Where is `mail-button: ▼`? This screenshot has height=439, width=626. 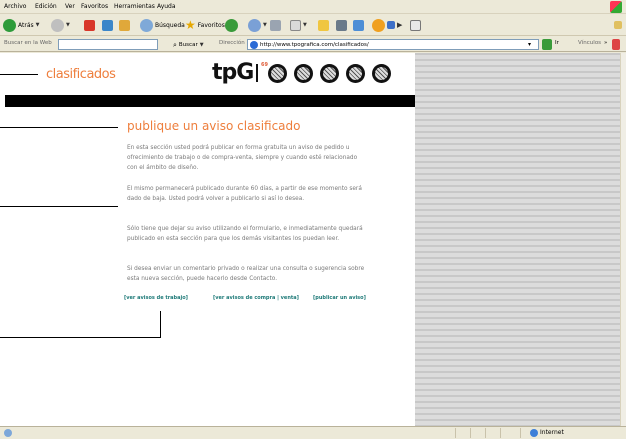 mail-button: ▼ is located at coordinates (257, 25).